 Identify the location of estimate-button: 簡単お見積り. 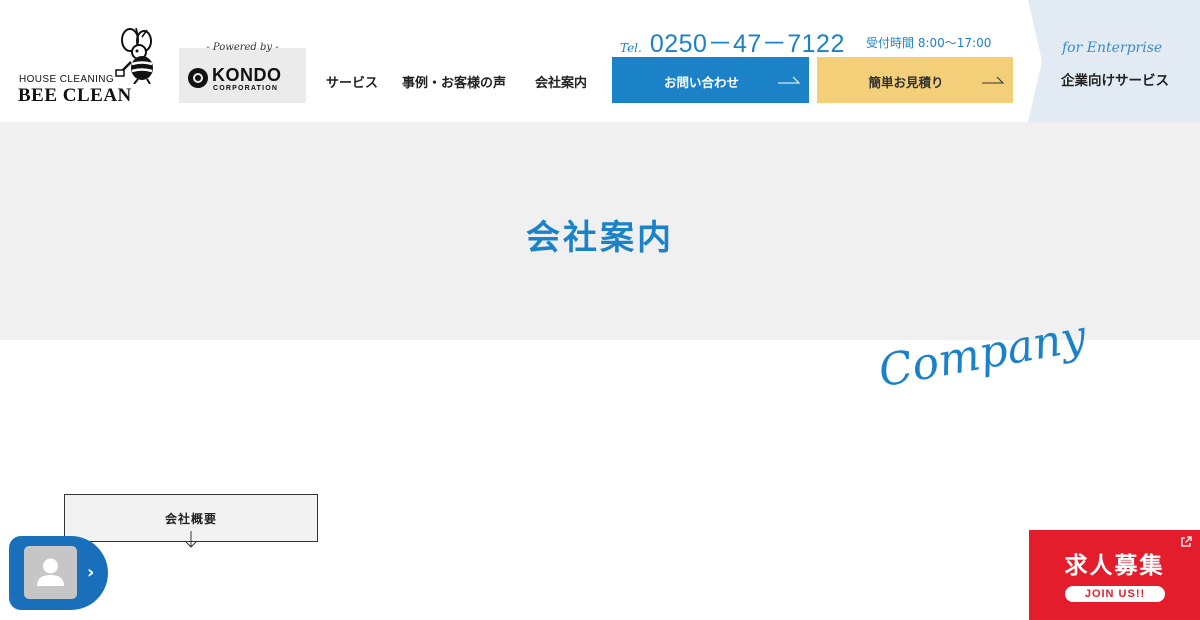
(915, 80).